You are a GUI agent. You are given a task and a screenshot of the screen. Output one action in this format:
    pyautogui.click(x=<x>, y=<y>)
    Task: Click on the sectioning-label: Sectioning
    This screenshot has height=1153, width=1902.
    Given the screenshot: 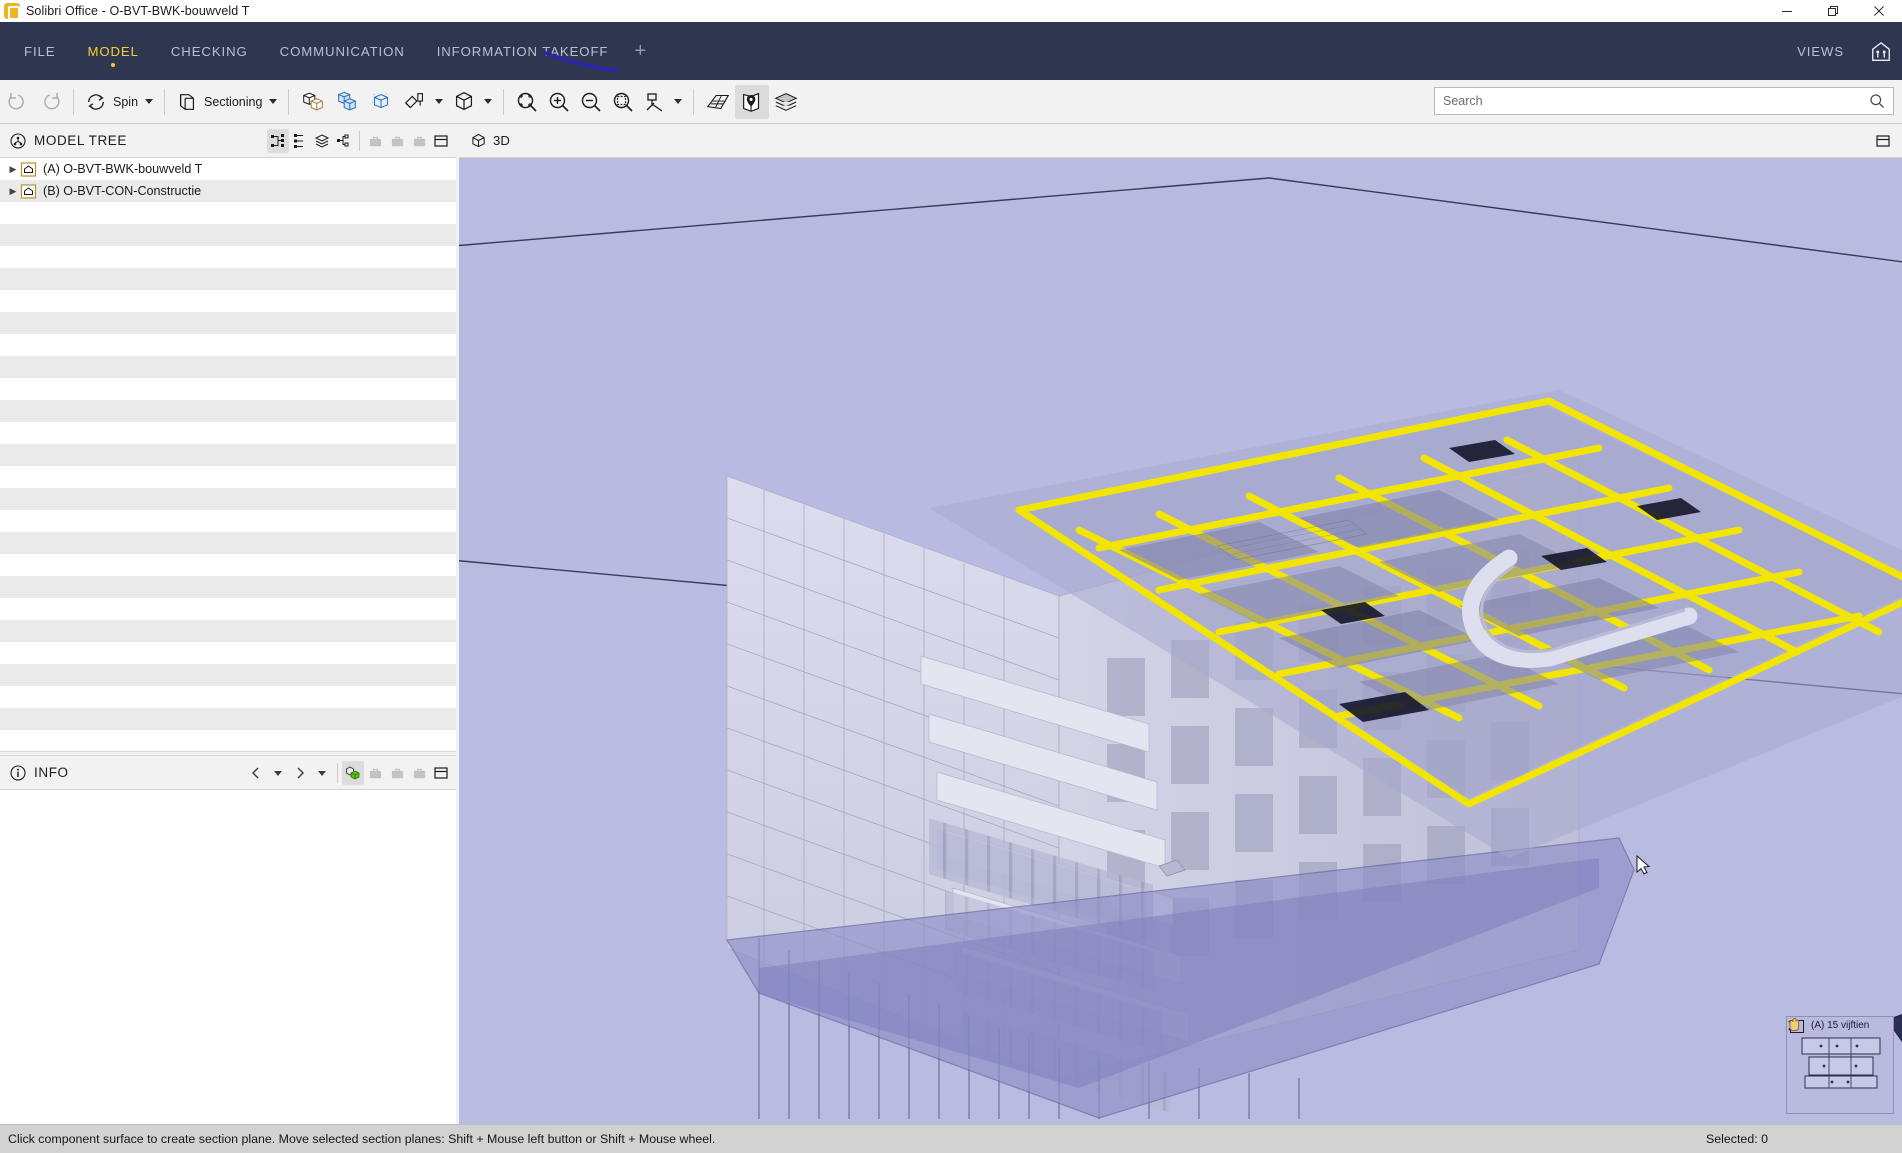 What is the action you would take?
    pyautogui.click(x=233, y=101)
    